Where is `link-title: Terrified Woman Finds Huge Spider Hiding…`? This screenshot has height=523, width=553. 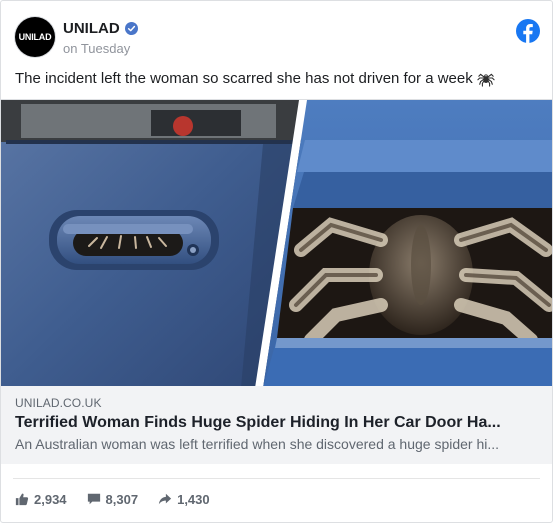
link-title: Terrified Woman Finds Huge Spider Hiding… is located at coordinates (276, 423).